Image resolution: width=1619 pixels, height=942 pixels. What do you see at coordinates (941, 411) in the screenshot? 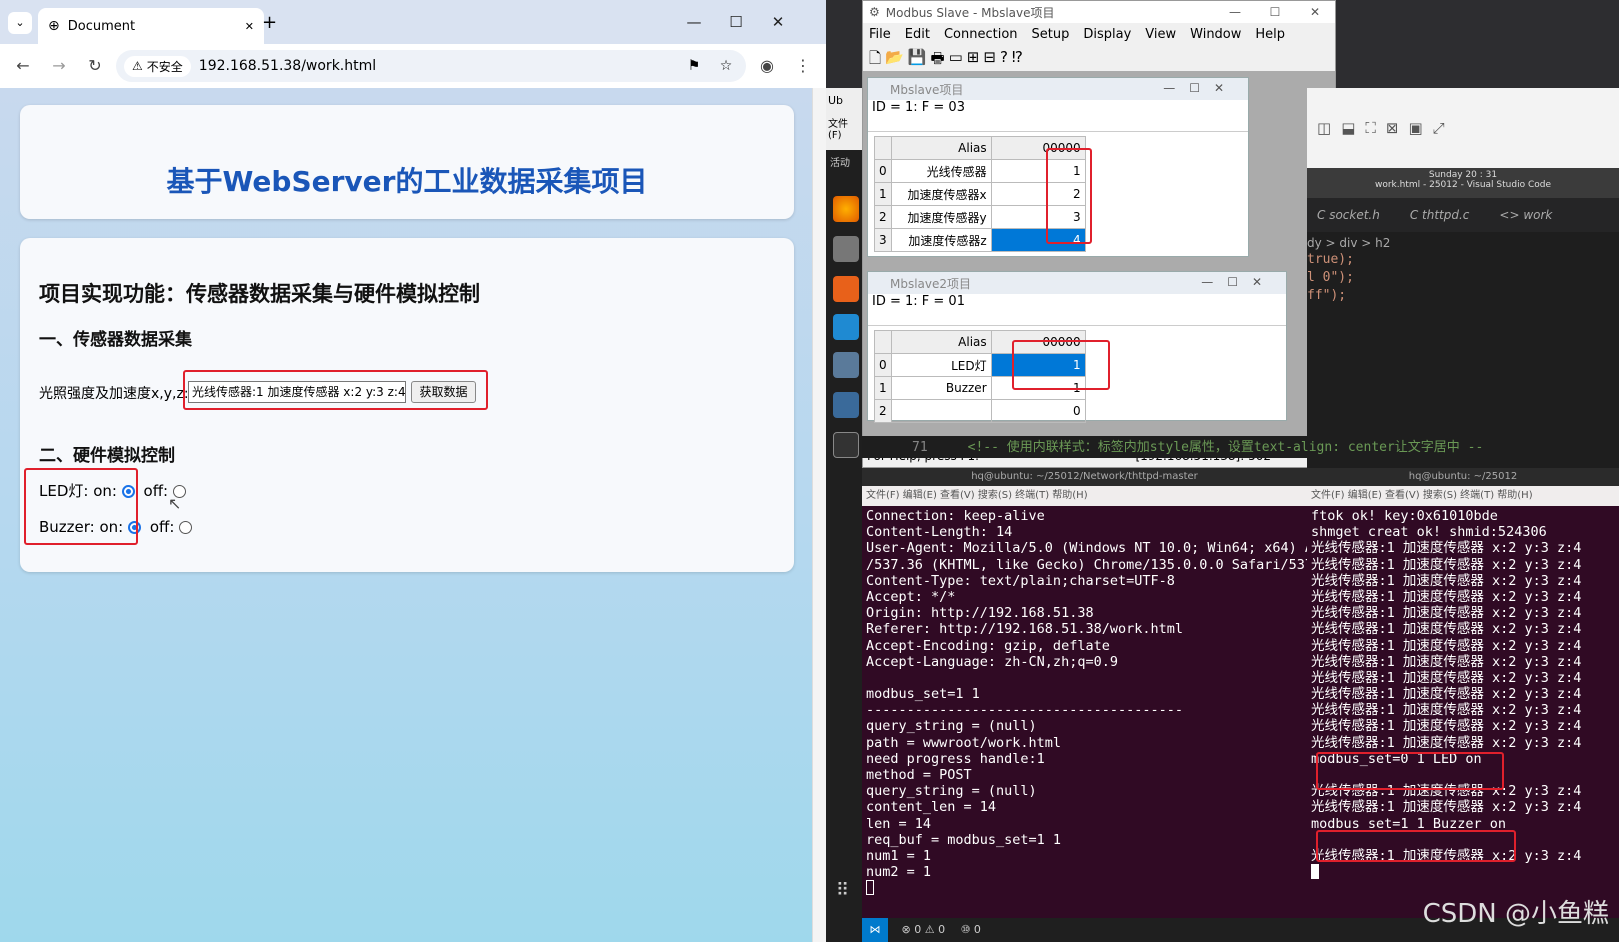
I see `row-alias` at bounding box center [941, 411].